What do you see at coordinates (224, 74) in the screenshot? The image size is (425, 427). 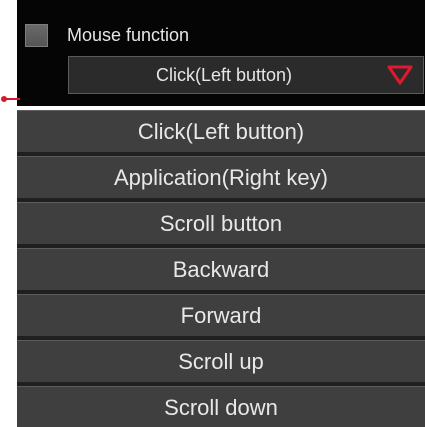 I see `selected-value: Click(Left button)` at bounding box center [224, 74].